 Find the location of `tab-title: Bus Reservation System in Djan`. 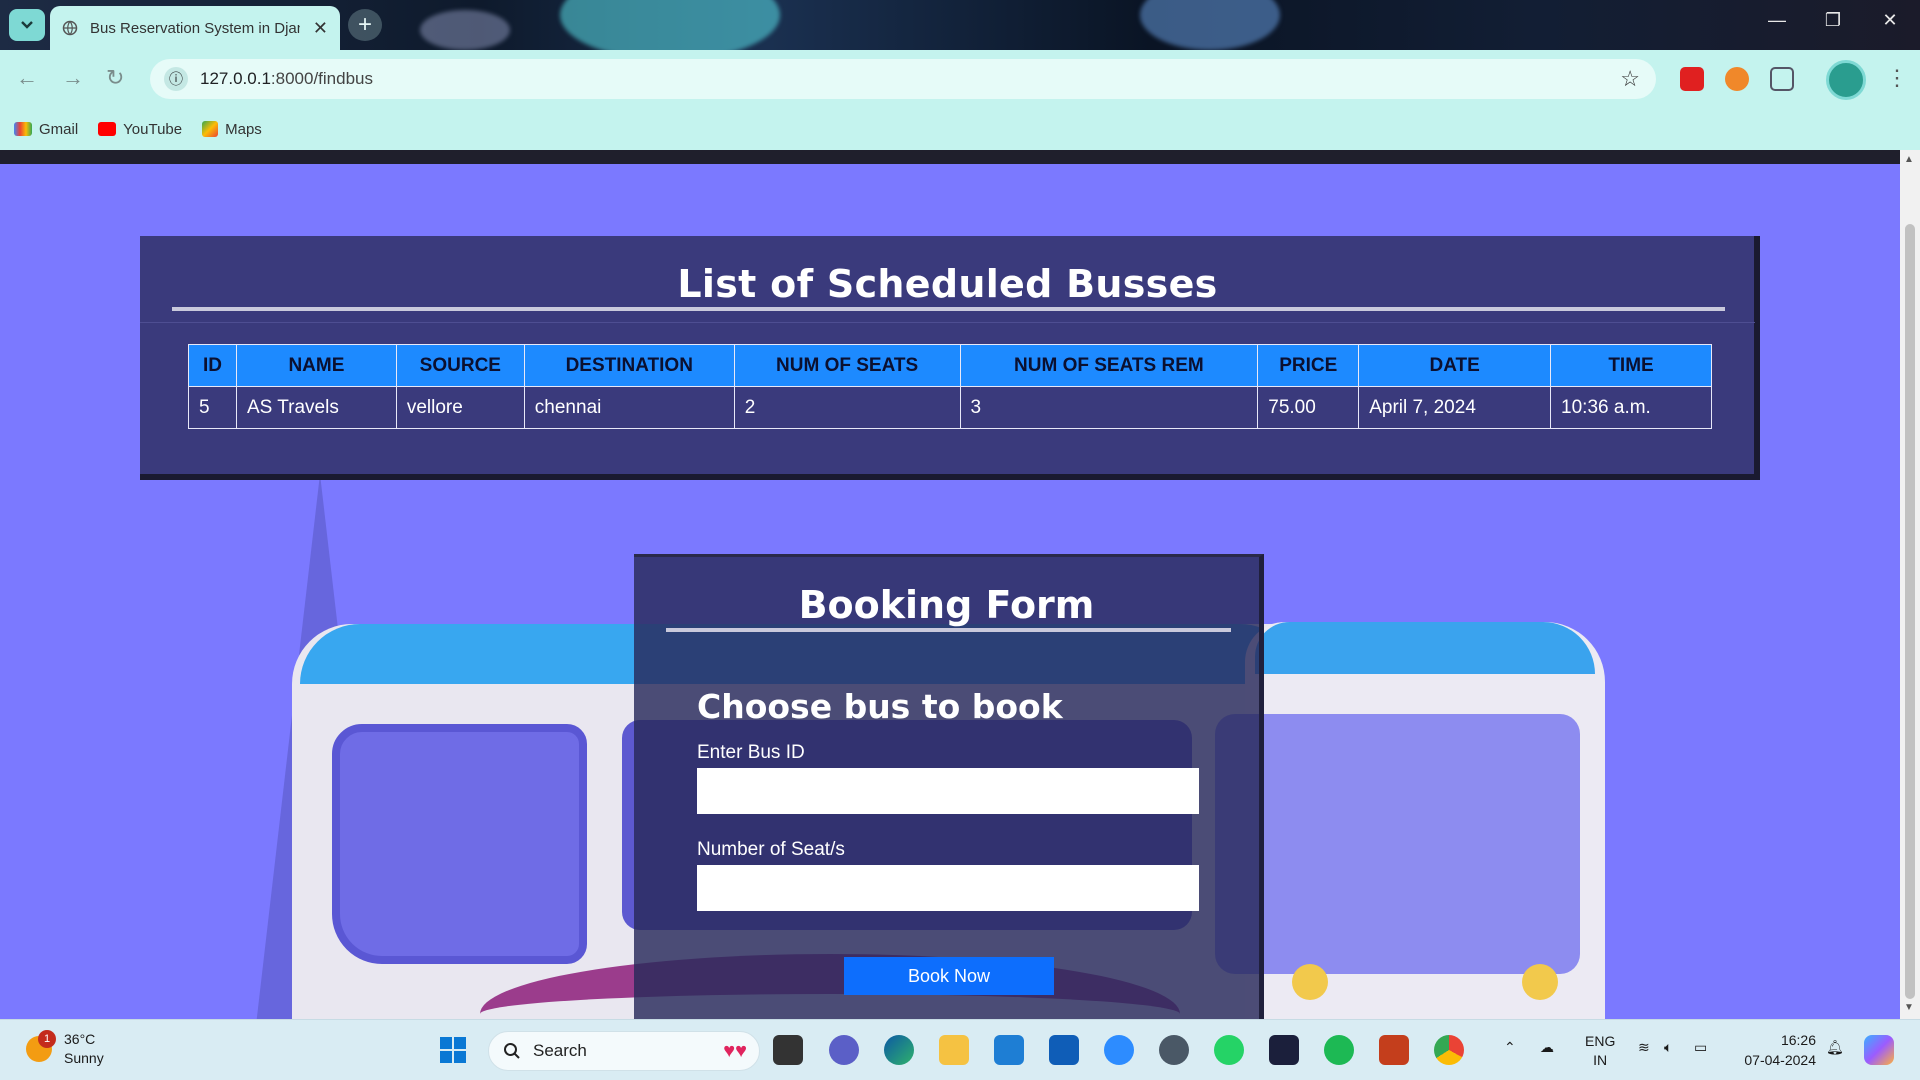

tab-title: Bus Reservation System in Djan is located at coordinates (195, 28).